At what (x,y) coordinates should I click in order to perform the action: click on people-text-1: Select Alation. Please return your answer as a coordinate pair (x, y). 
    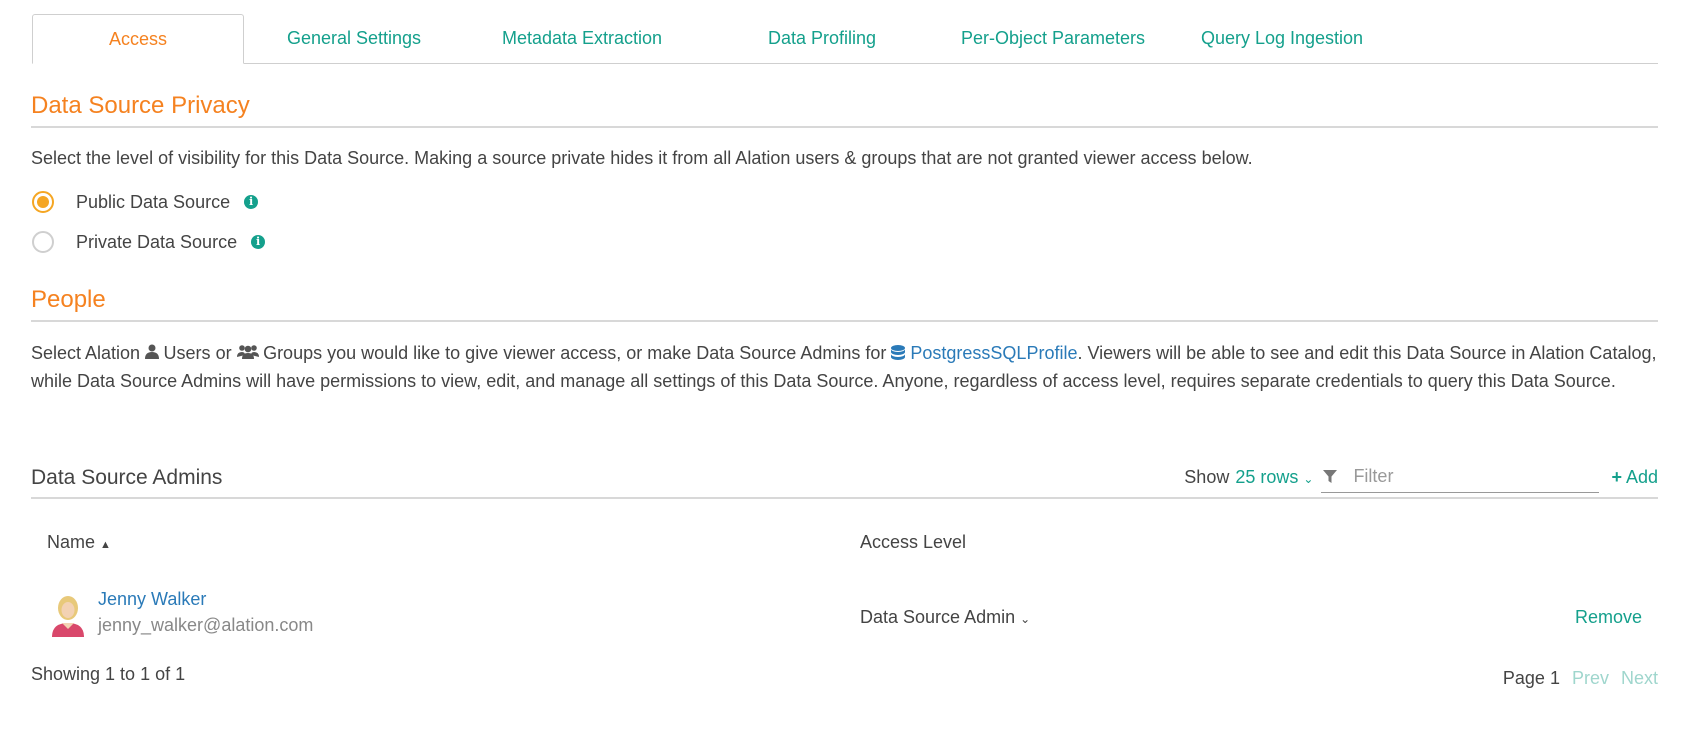
    Looking at the image, I should click on (86, 353).